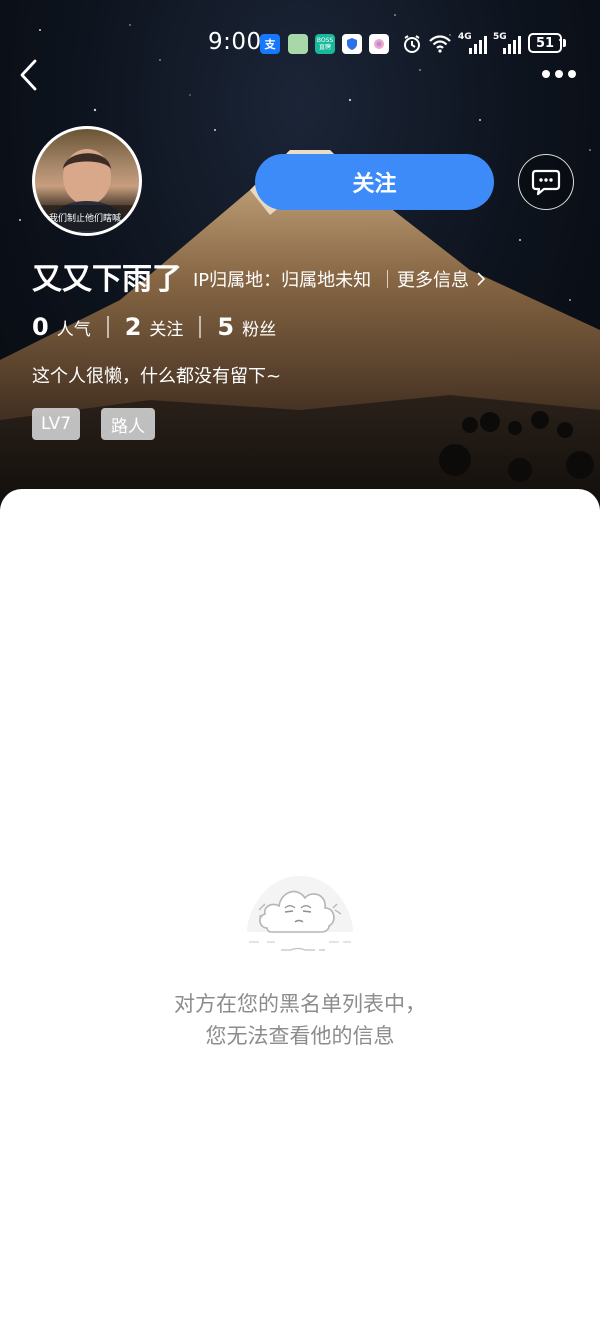 Image resolution: width=600 pixels, height=1320 pixels. What do you see at coordinates (128, 424) in the screenshot?
I see `identity-badge: 路人` at bounding box center [128, 424].